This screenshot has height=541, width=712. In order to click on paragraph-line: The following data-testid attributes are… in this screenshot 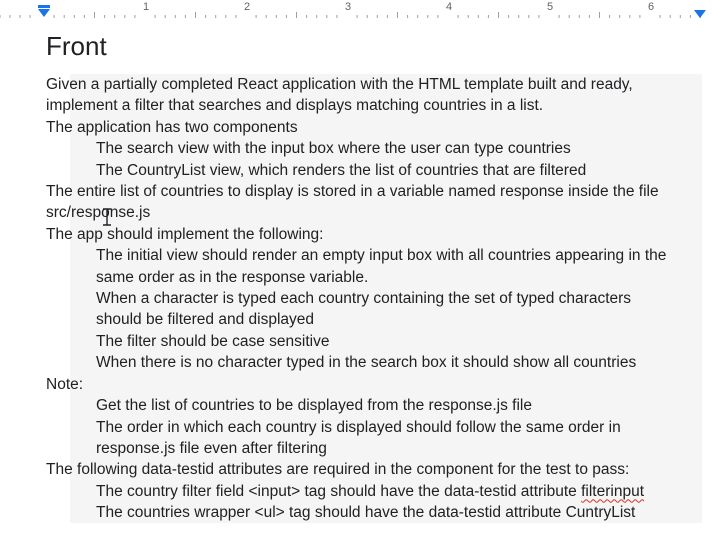, I will do `click(376, 469)`.